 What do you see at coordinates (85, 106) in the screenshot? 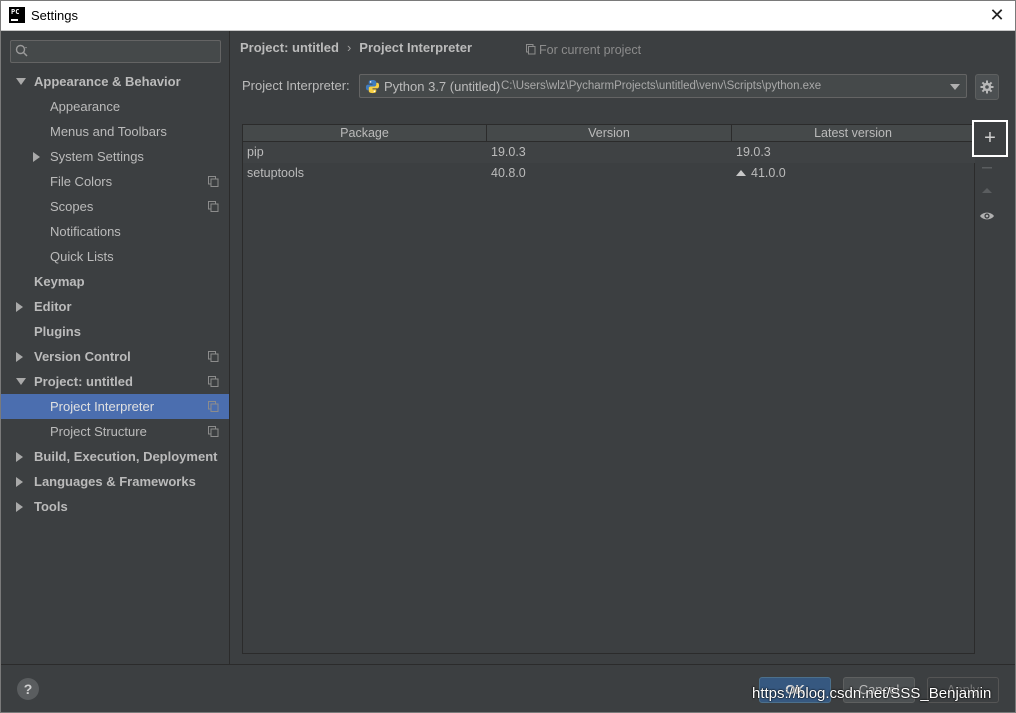
I see `sidebar-item-label: Appearance` at bounding box center [85, 106].